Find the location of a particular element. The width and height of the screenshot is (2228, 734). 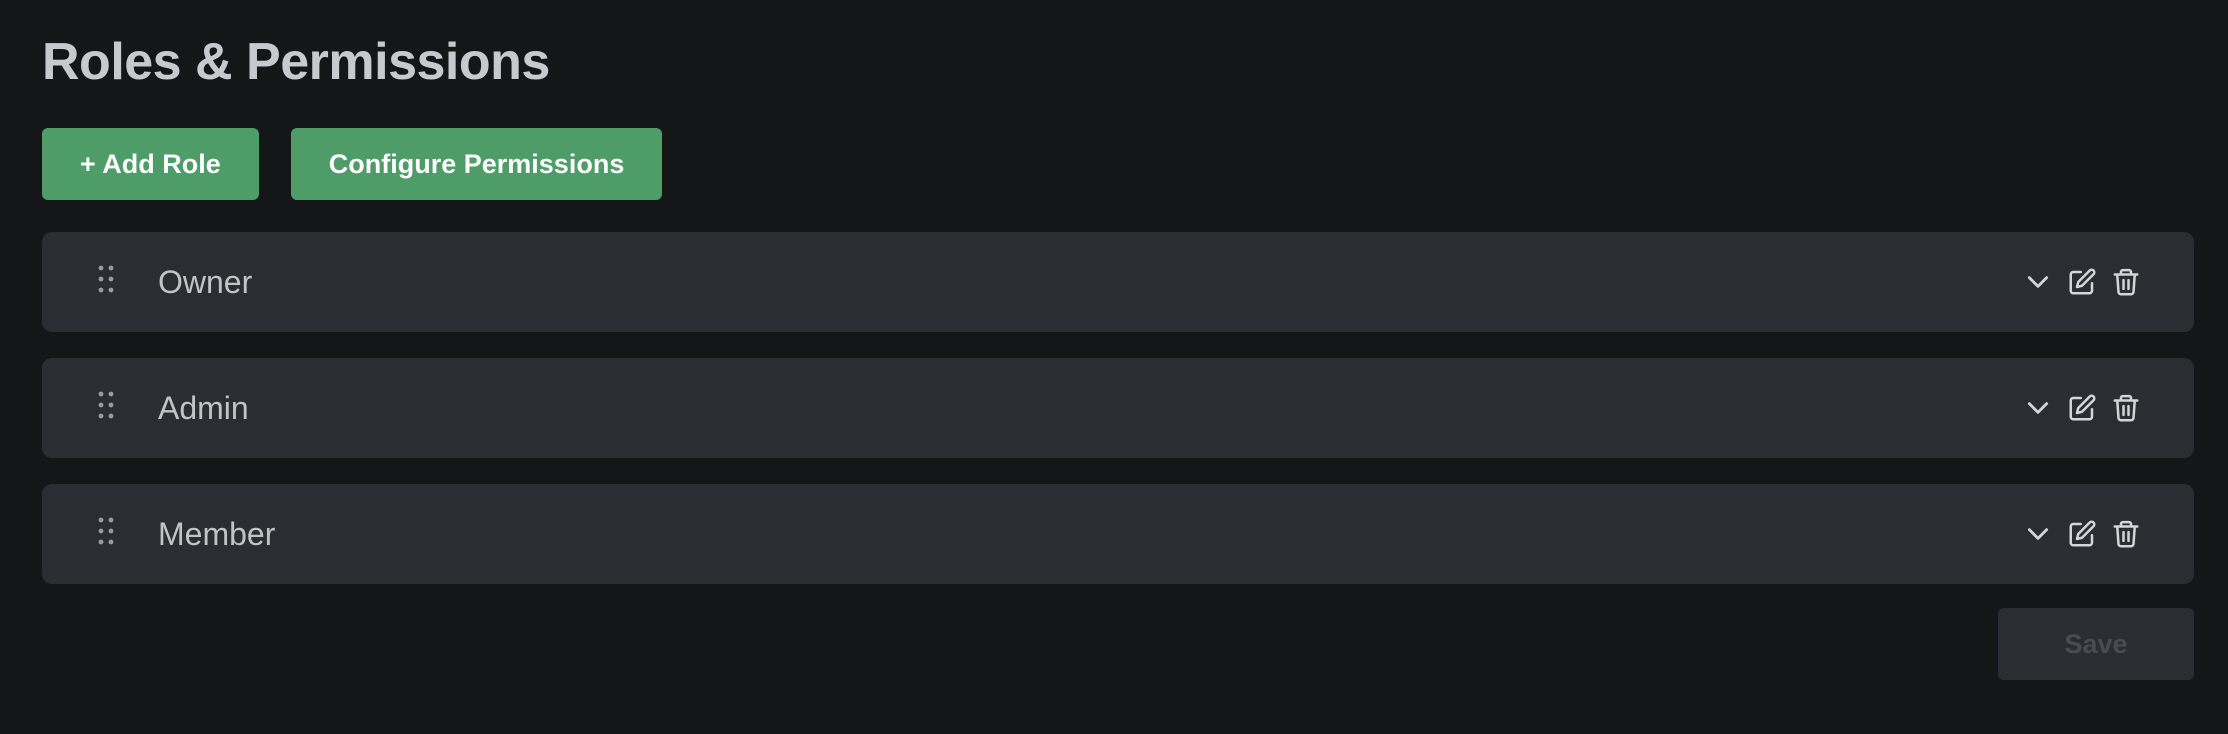

role-row-member: Member is located at coordinates (1118, 534).